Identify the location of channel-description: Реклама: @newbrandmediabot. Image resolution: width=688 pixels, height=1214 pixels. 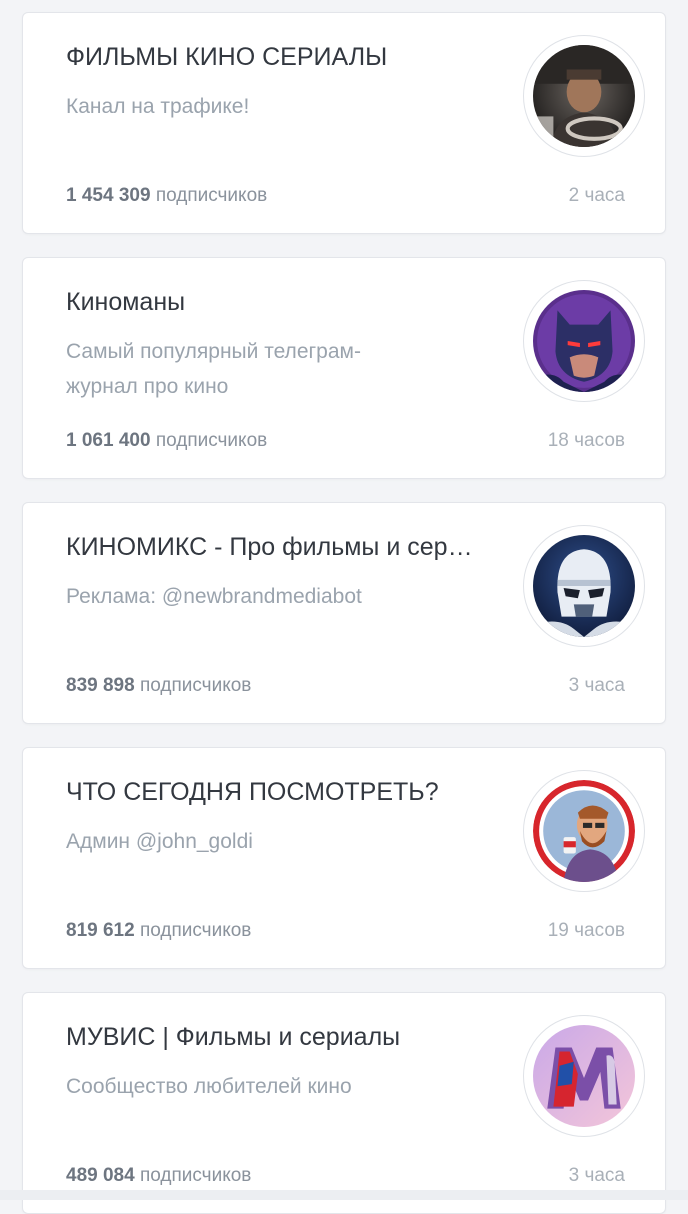
(214, 596).